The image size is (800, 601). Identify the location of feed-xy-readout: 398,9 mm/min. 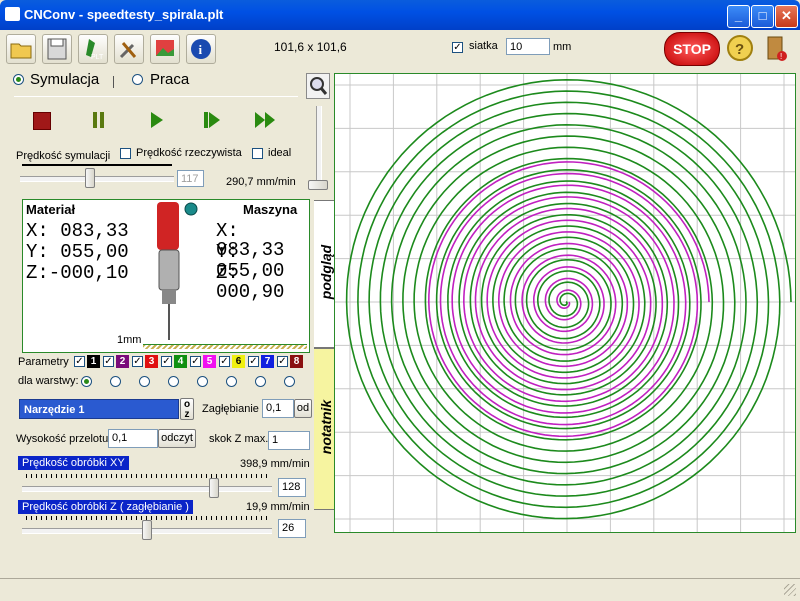
(275, 464).